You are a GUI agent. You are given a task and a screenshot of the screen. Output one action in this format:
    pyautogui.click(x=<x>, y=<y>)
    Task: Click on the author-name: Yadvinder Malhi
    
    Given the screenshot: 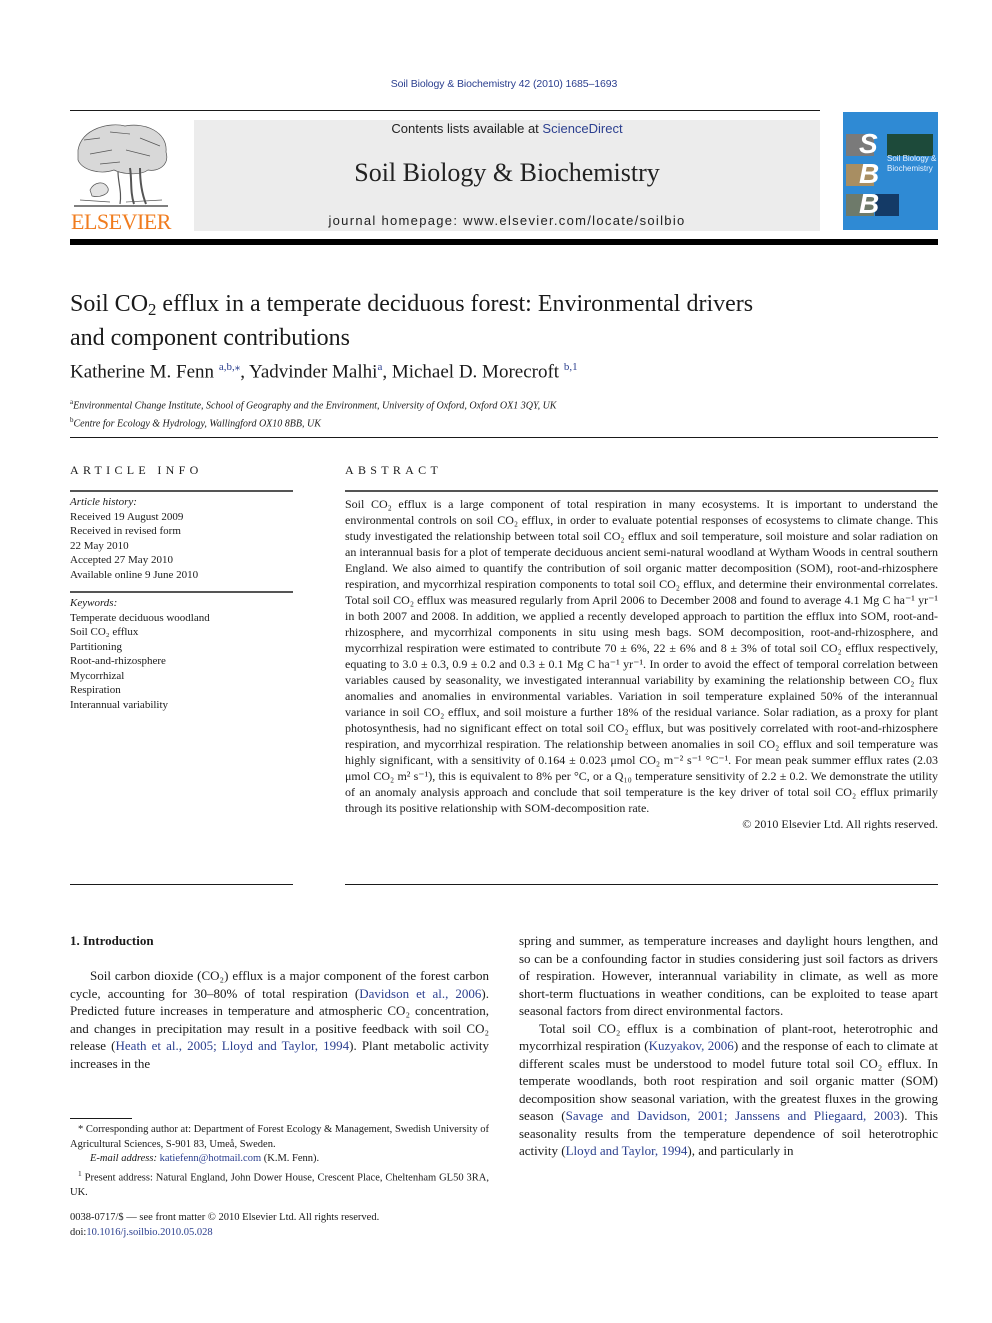 What is the action you would take?
    pyautogui.click(x=313, y=371)
    